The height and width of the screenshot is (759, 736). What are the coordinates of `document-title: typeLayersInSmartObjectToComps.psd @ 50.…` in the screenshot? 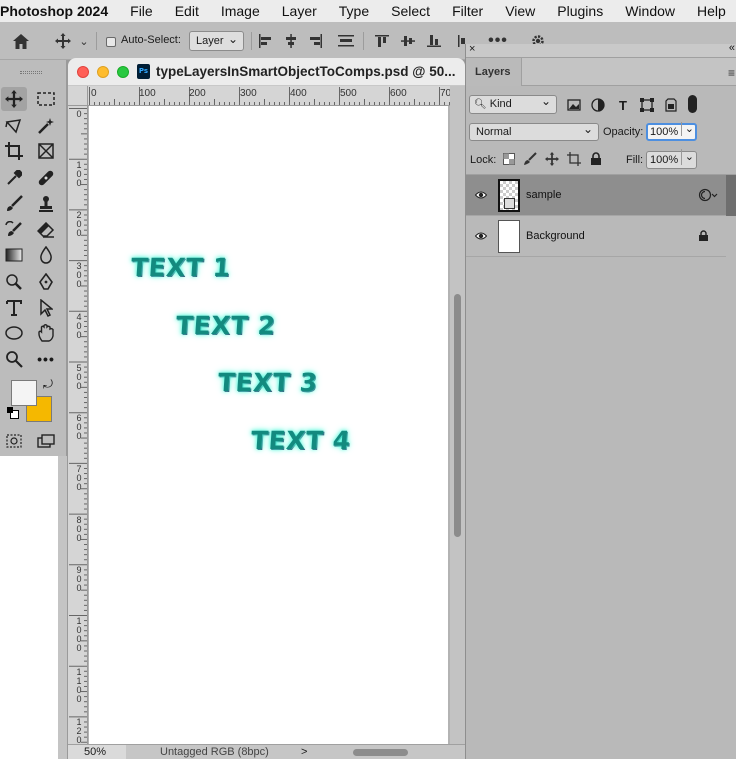 It's located at (306, 71).